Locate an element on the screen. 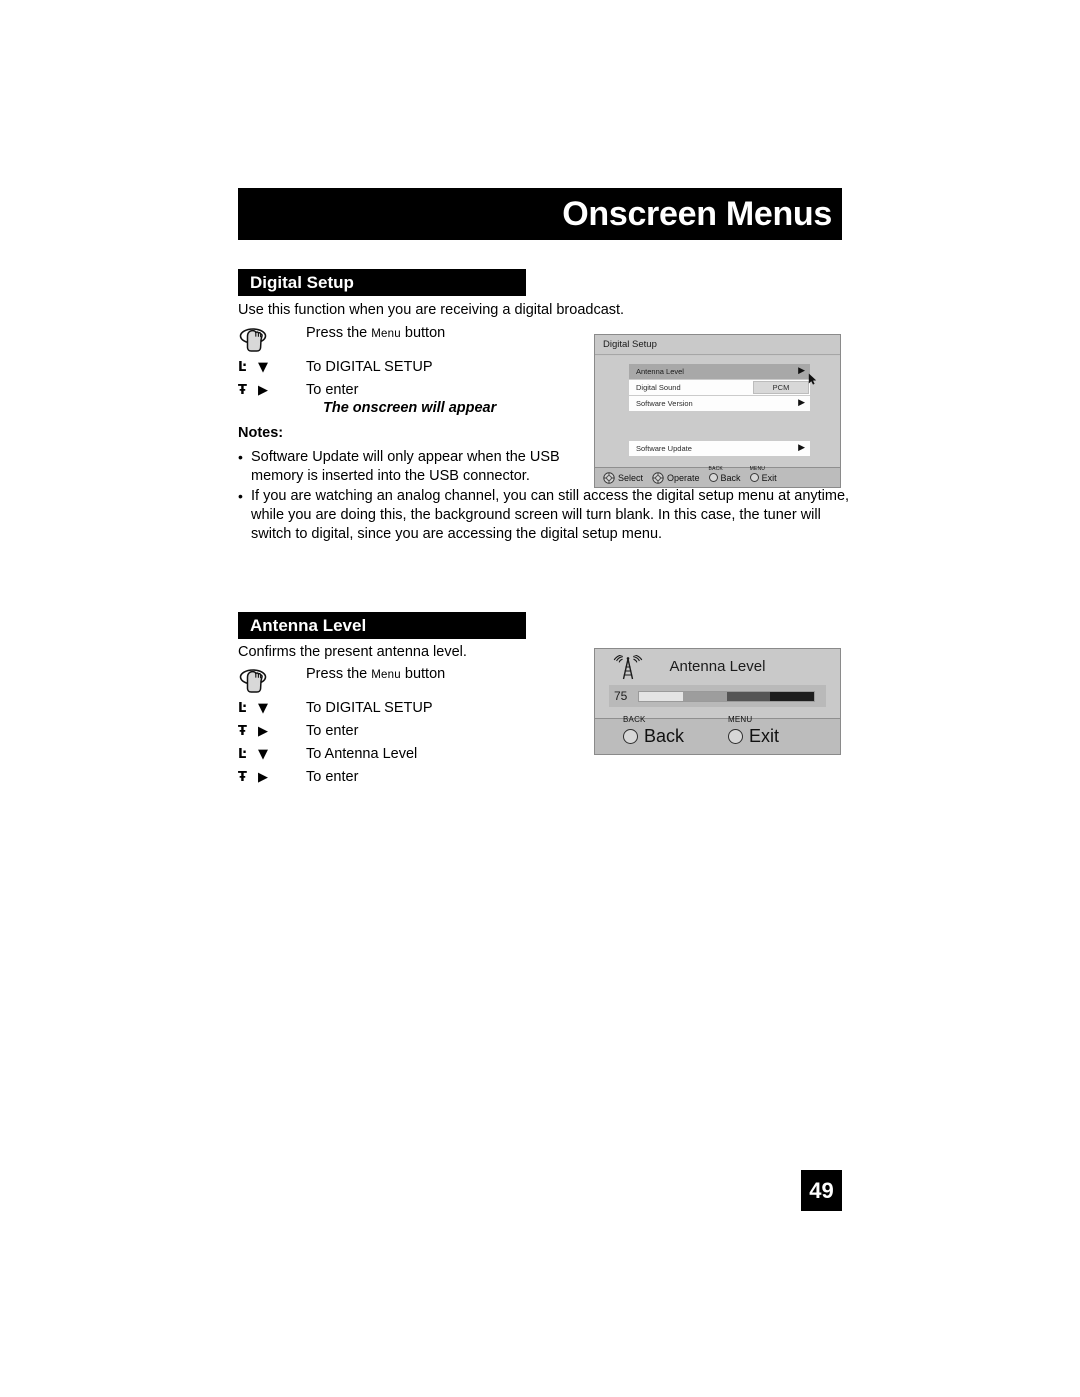 This screenshot has height=1397, width=1080. osd-nav-bar-digital-setup: Select Operate BACK Back MENU Exit is located at coordinates (717, 476).